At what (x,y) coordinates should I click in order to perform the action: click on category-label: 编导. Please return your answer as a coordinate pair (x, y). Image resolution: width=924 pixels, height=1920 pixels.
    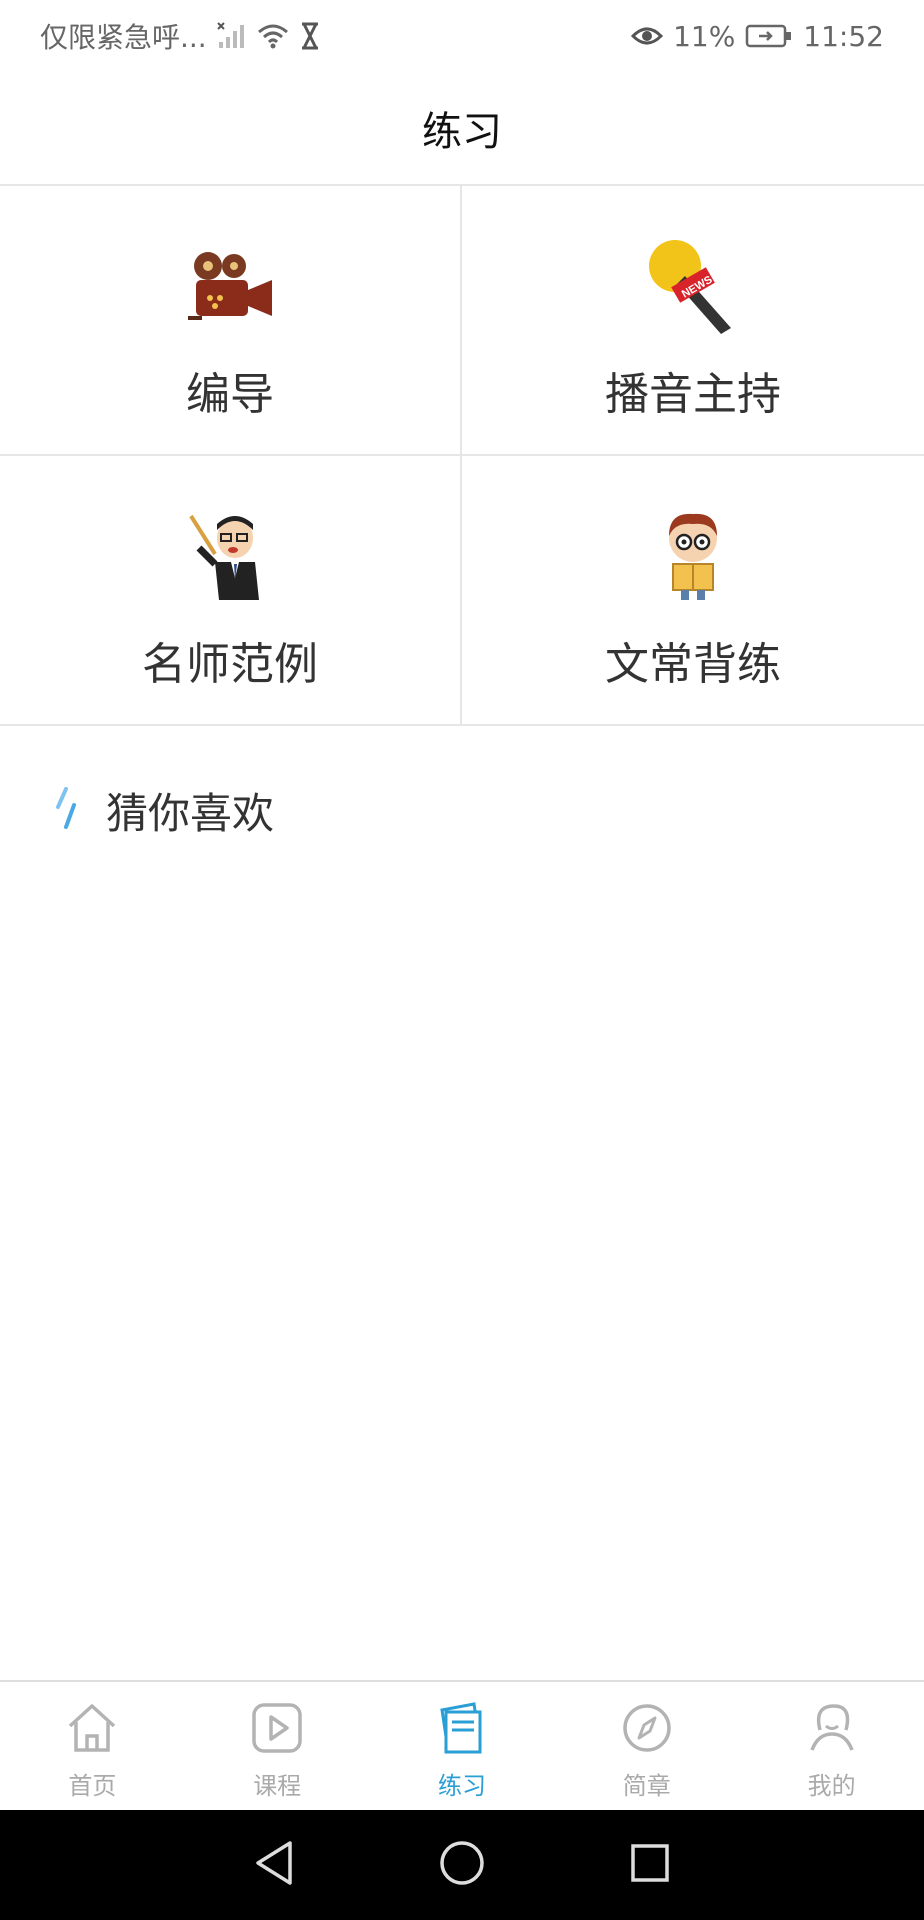
    Looking at the image, I should click on (230, 394).